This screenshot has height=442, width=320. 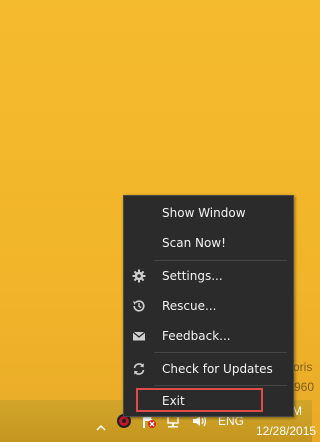 What do you see at coordinates (304, 387) in the screenshot?
I see `desktop-partial-text-2: 960` at bounding box center [304, 387].